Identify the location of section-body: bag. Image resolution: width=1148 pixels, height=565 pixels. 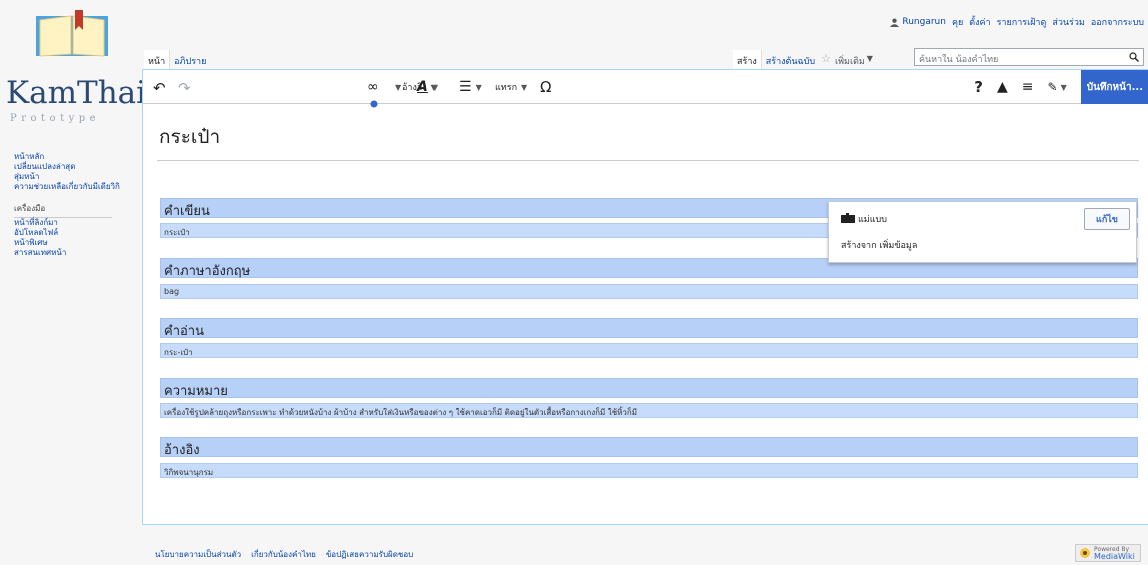
(649, 291).